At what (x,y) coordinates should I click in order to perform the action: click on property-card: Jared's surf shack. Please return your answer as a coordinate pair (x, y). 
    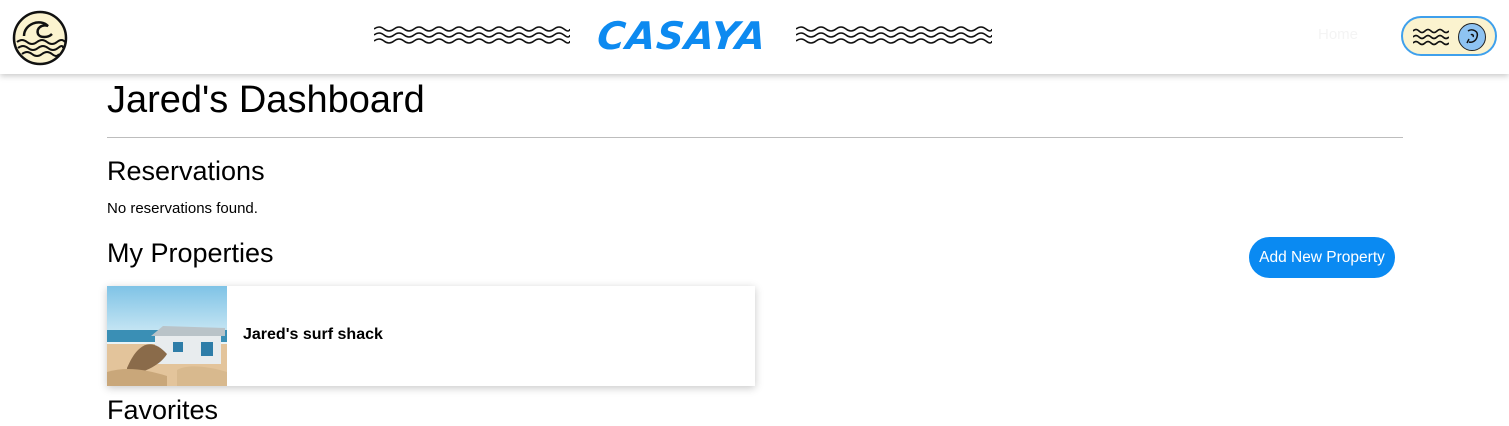
    Looking at the image, I should click on (431, 336).